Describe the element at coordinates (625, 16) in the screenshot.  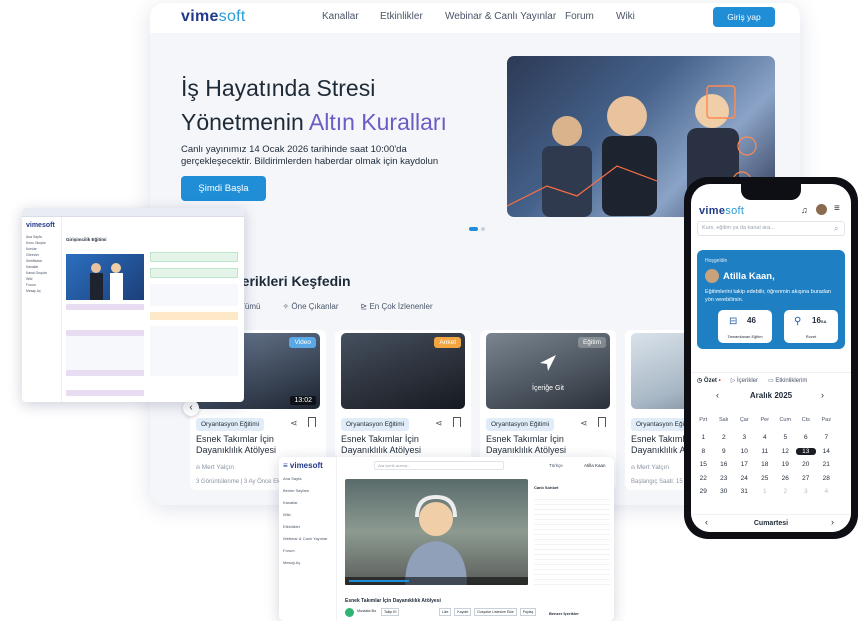
I see `nav-wiki: Wiki` at that location.